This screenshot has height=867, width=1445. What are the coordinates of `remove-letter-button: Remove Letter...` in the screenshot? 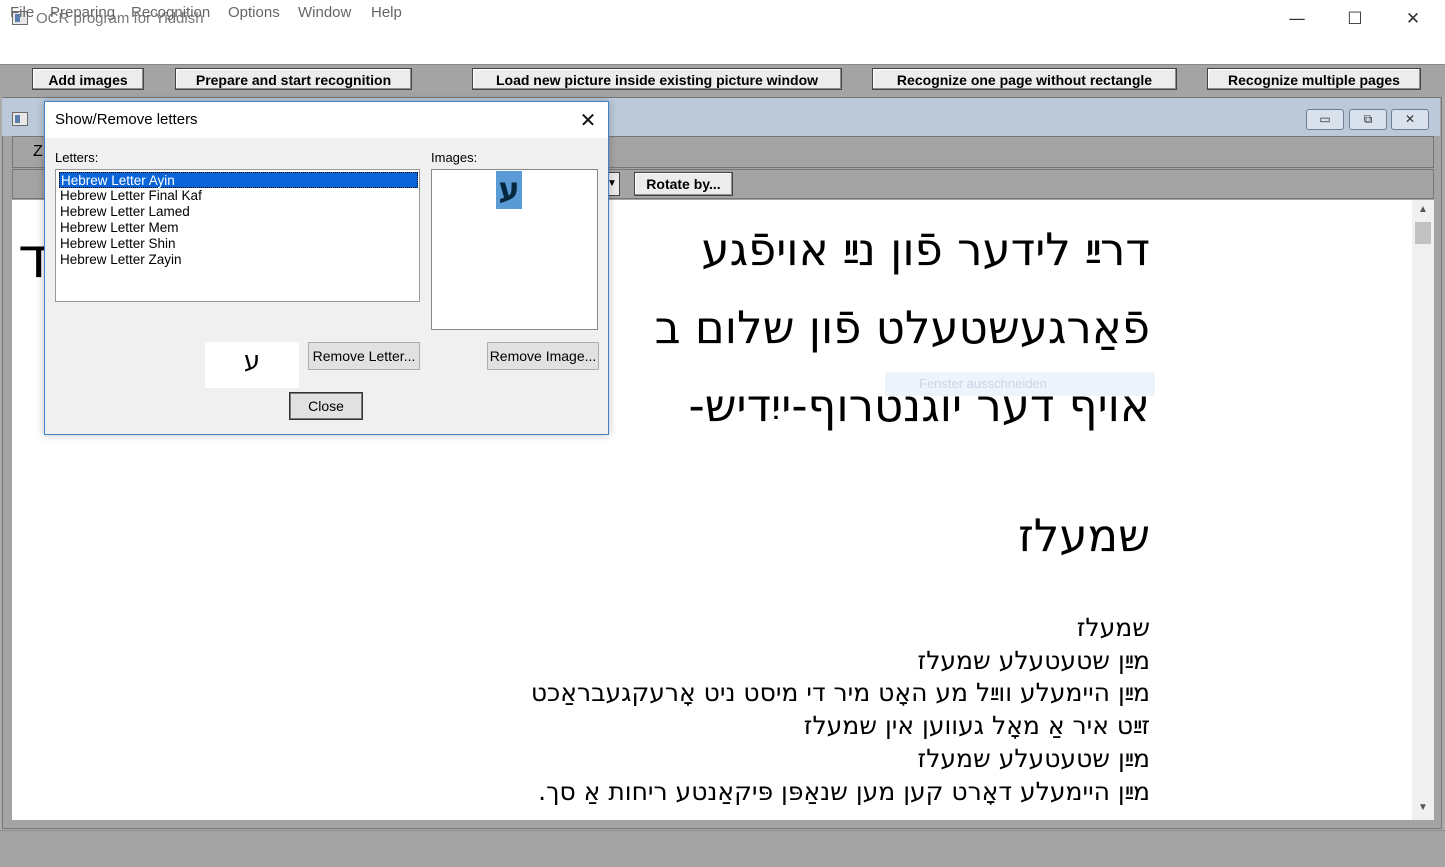 It's located at (364, 356).